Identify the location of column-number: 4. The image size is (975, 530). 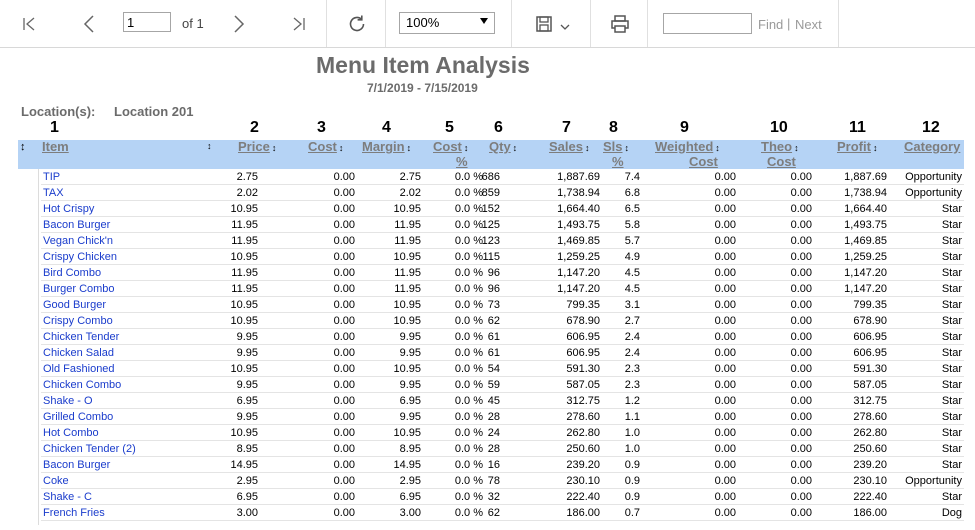
(386, 127).